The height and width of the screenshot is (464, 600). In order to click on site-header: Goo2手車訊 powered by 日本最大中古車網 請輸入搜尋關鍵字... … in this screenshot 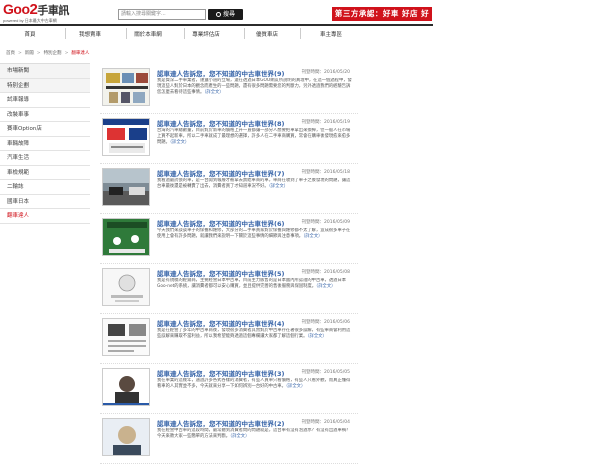, I will do `click(300, 16)`.